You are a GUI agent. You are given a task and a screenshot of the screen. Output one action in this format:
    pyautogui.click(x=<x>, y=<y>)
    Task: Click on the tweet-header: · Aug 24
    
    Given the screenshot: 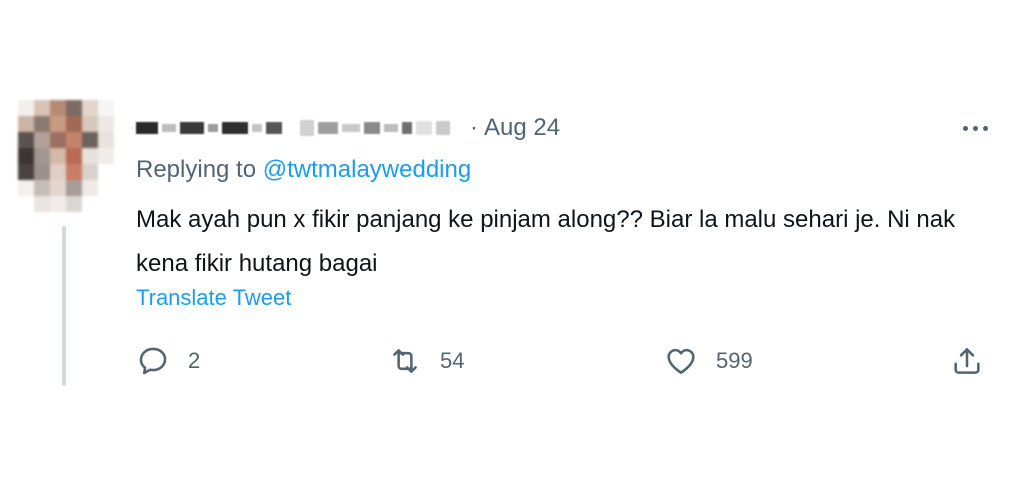 What is the action you would take?
    pyautogui.click(x=348, y=128)
    